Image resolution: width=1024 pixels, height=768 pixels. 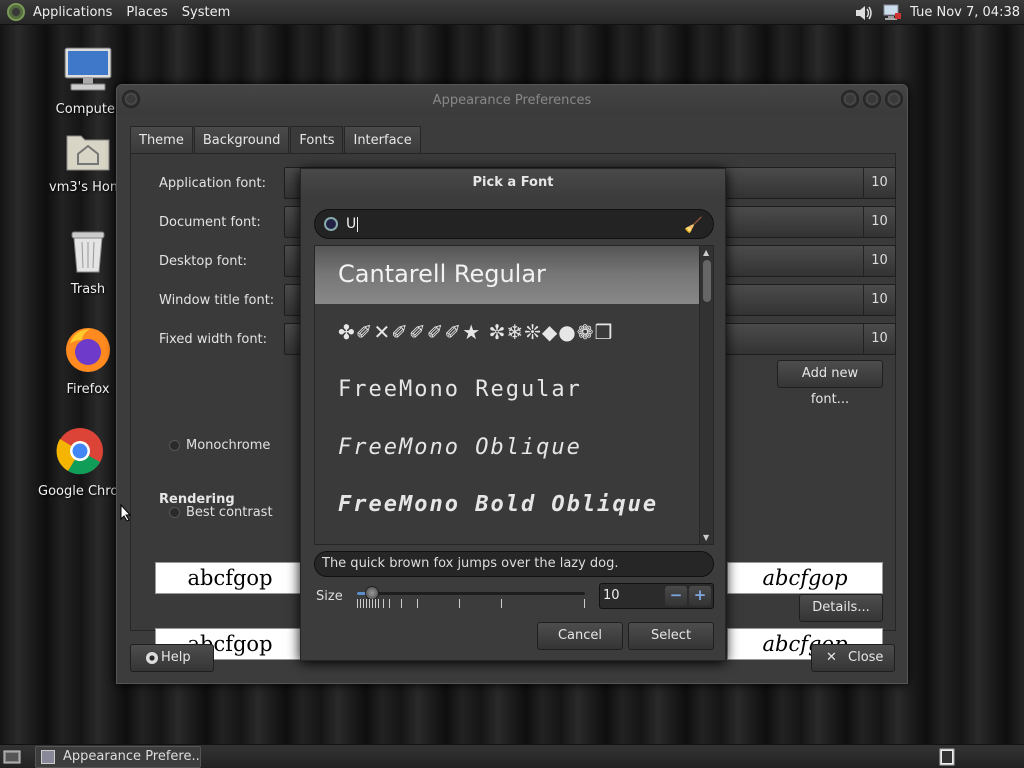 I want to click on text-cursor, so click(x=358, y=224).